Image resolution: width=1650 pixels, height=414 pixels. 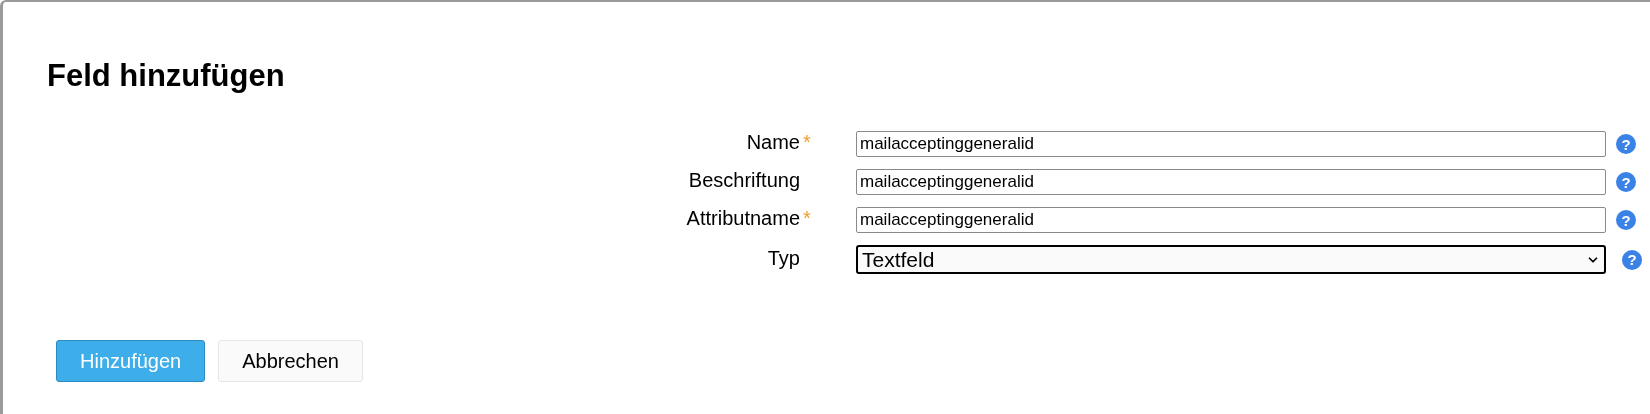 What do you see at coordinates (1231, 259) in the screenshot?
I see `type-select: Textfeld` at bounding box center [1231, 259].